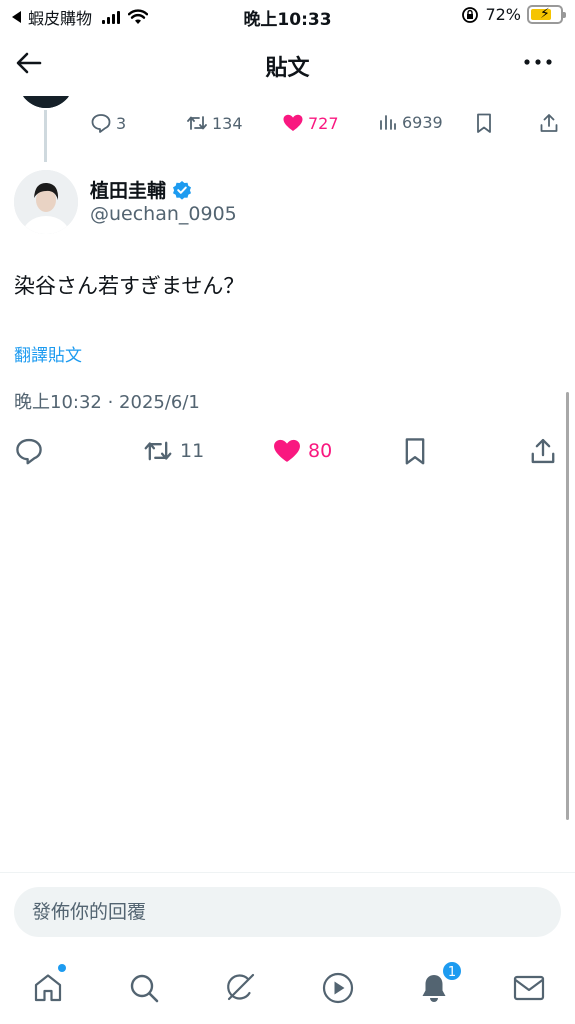 Image resolution: width=575 pixels, height=1024 pixels. What do you see at coordinates (163, 214) in the screenshot?
I see `author-handle: @uechan_0905` at bounding box center [163, 214].